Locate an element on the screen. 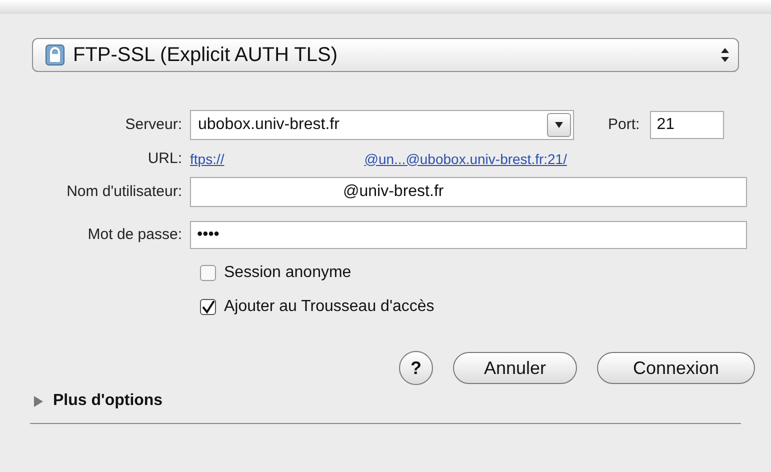 Image resolution: width=771 pixels, height=472 pixels. checkmark-icon is located at coordinates (208, 307).